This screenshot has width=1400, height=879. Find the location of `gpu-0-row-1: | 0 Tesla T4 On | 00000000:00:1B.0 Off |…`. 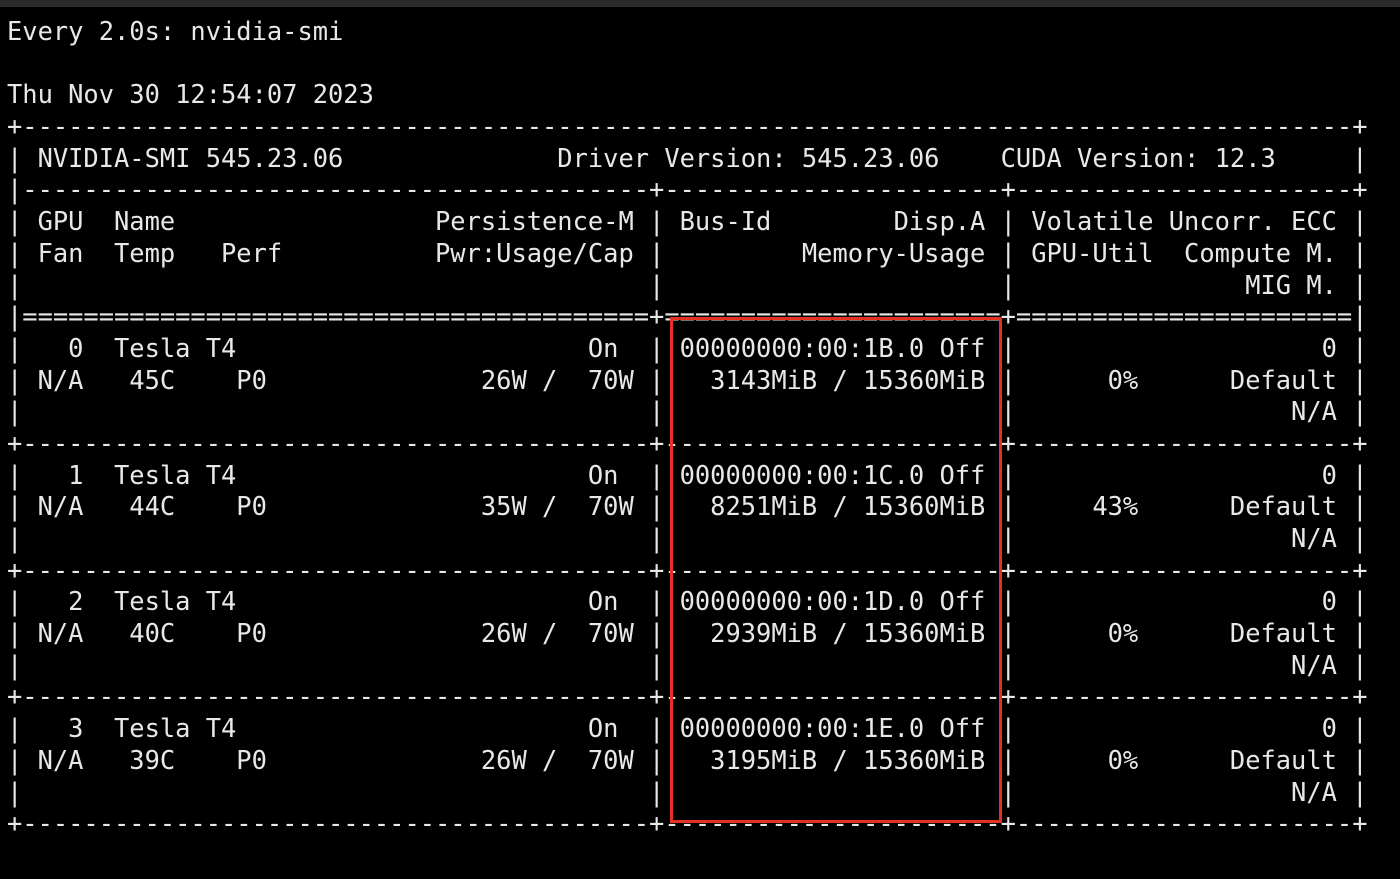

gpu-0-row-1: | 0 Tesla T4 On | 00000000:00:1B.0 Off |… is located at coordinates (687, 347).